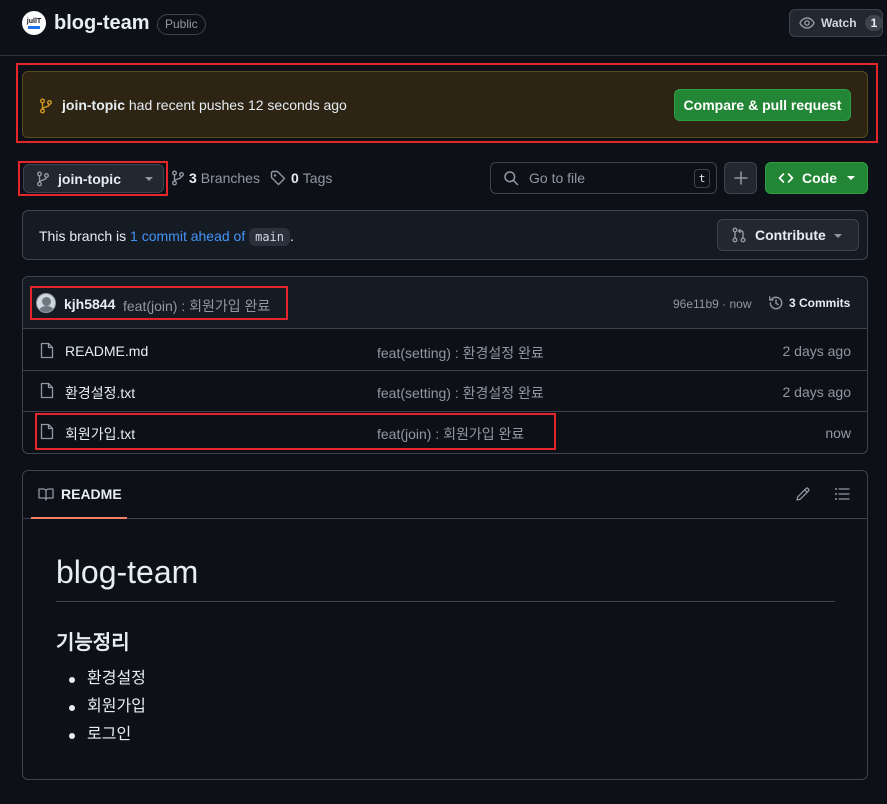 The width and height of the screenshot is (887, 804). I want to click on compare-pull-request-button: Compare & pull request, so click(762, 105).